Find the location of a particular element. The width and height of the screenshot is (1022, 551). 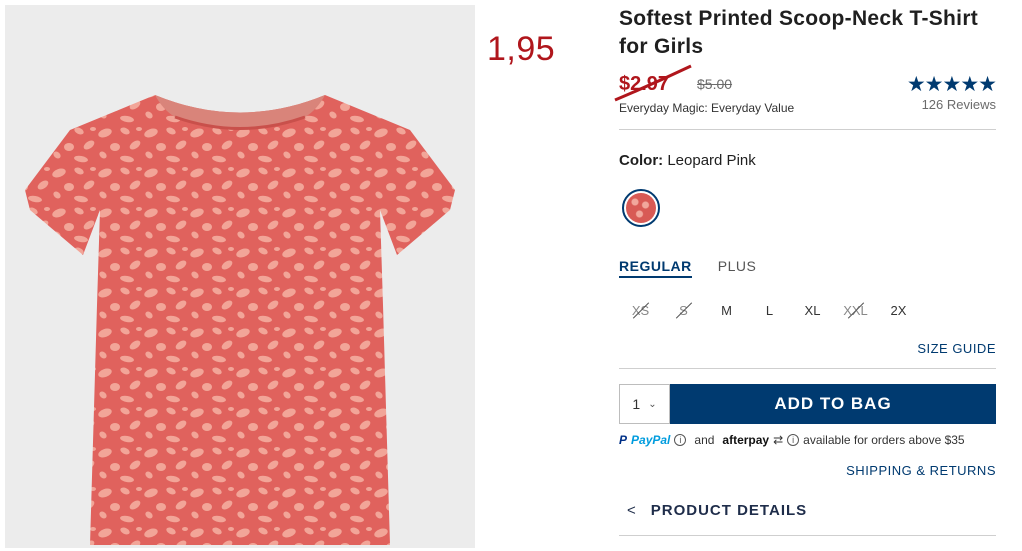

swatch-pattern is located at coordinates (641, 208).